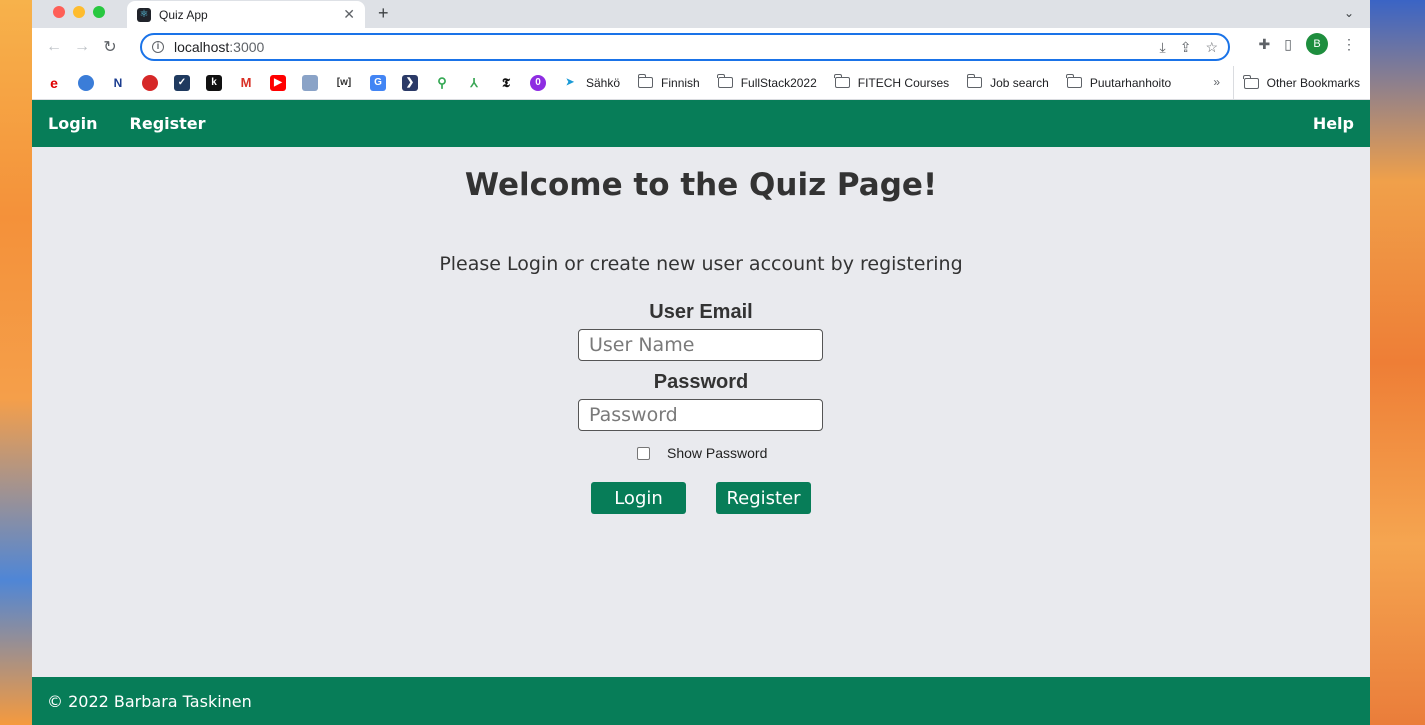  I want to click on bookmark-red-icon, so click(150, 82).